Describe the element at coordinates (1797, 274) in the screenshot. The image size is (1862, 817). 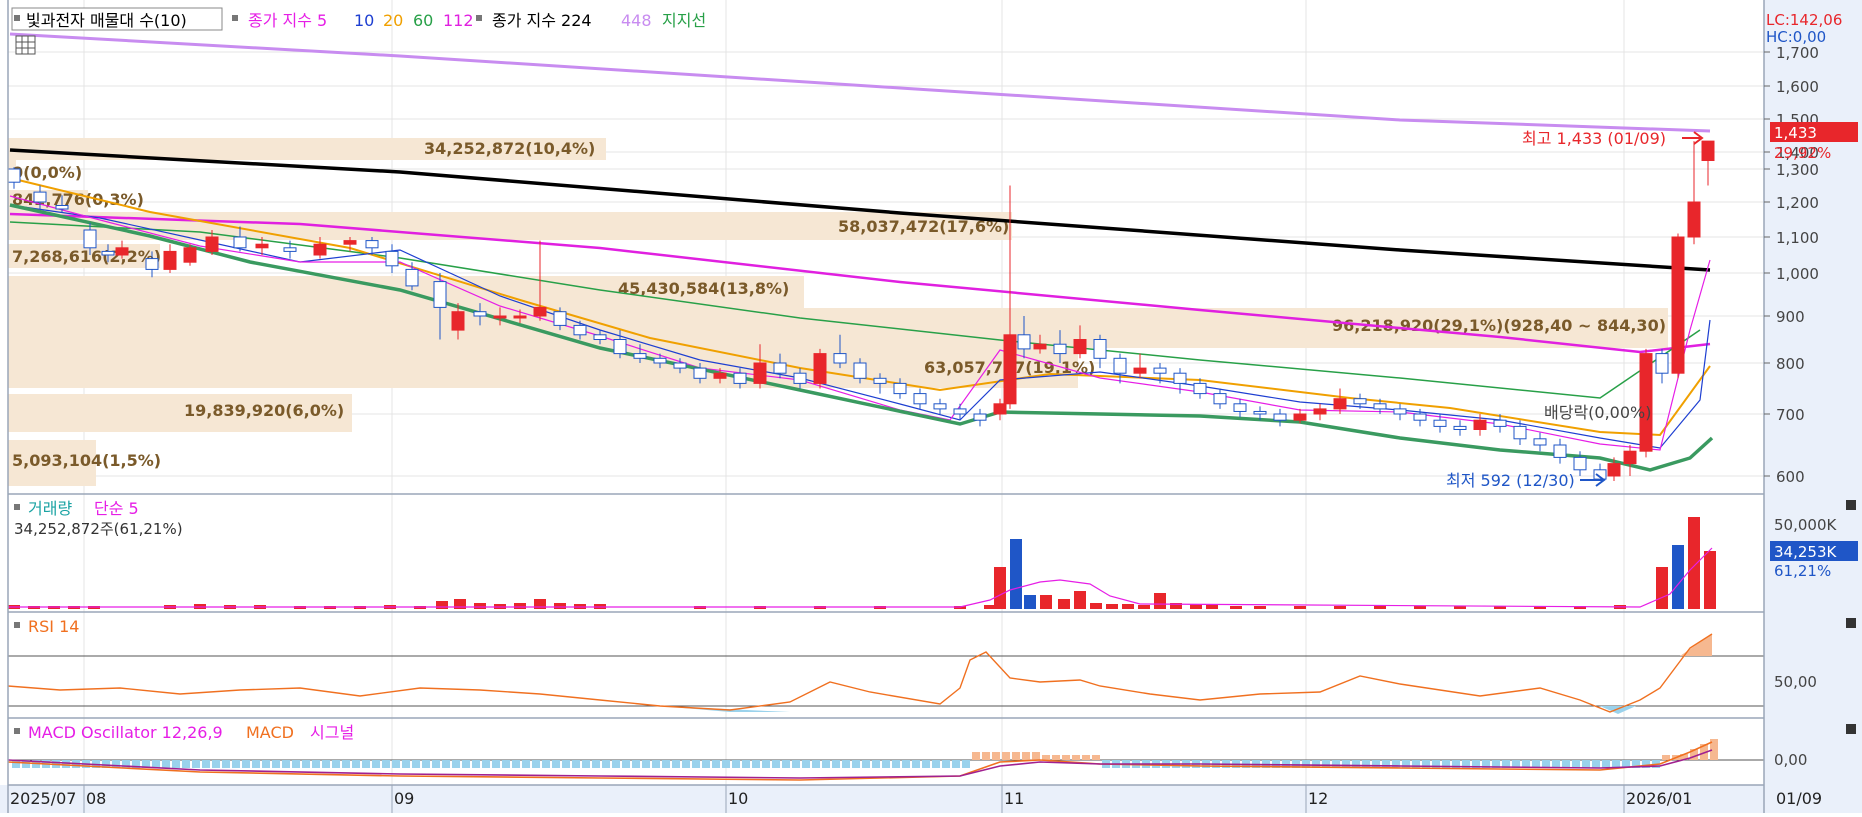
I see `price-tick: 1,000` at that location.